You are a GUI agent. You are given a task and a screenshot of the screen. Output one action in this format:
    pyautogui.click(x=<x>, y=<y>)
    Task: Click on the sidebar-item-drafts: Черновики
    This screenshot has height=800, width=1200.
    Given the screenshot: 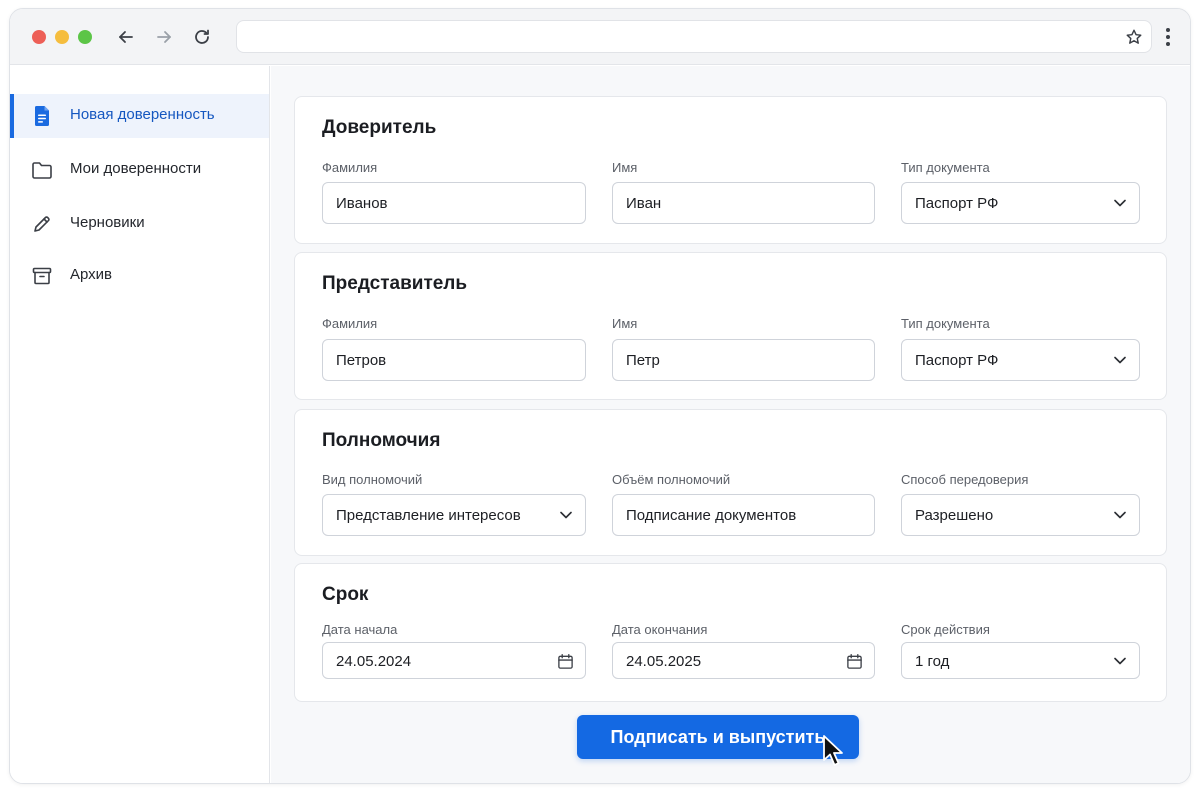 What is the action you would take?
    pyautogui.click(x=139, y=224)
    